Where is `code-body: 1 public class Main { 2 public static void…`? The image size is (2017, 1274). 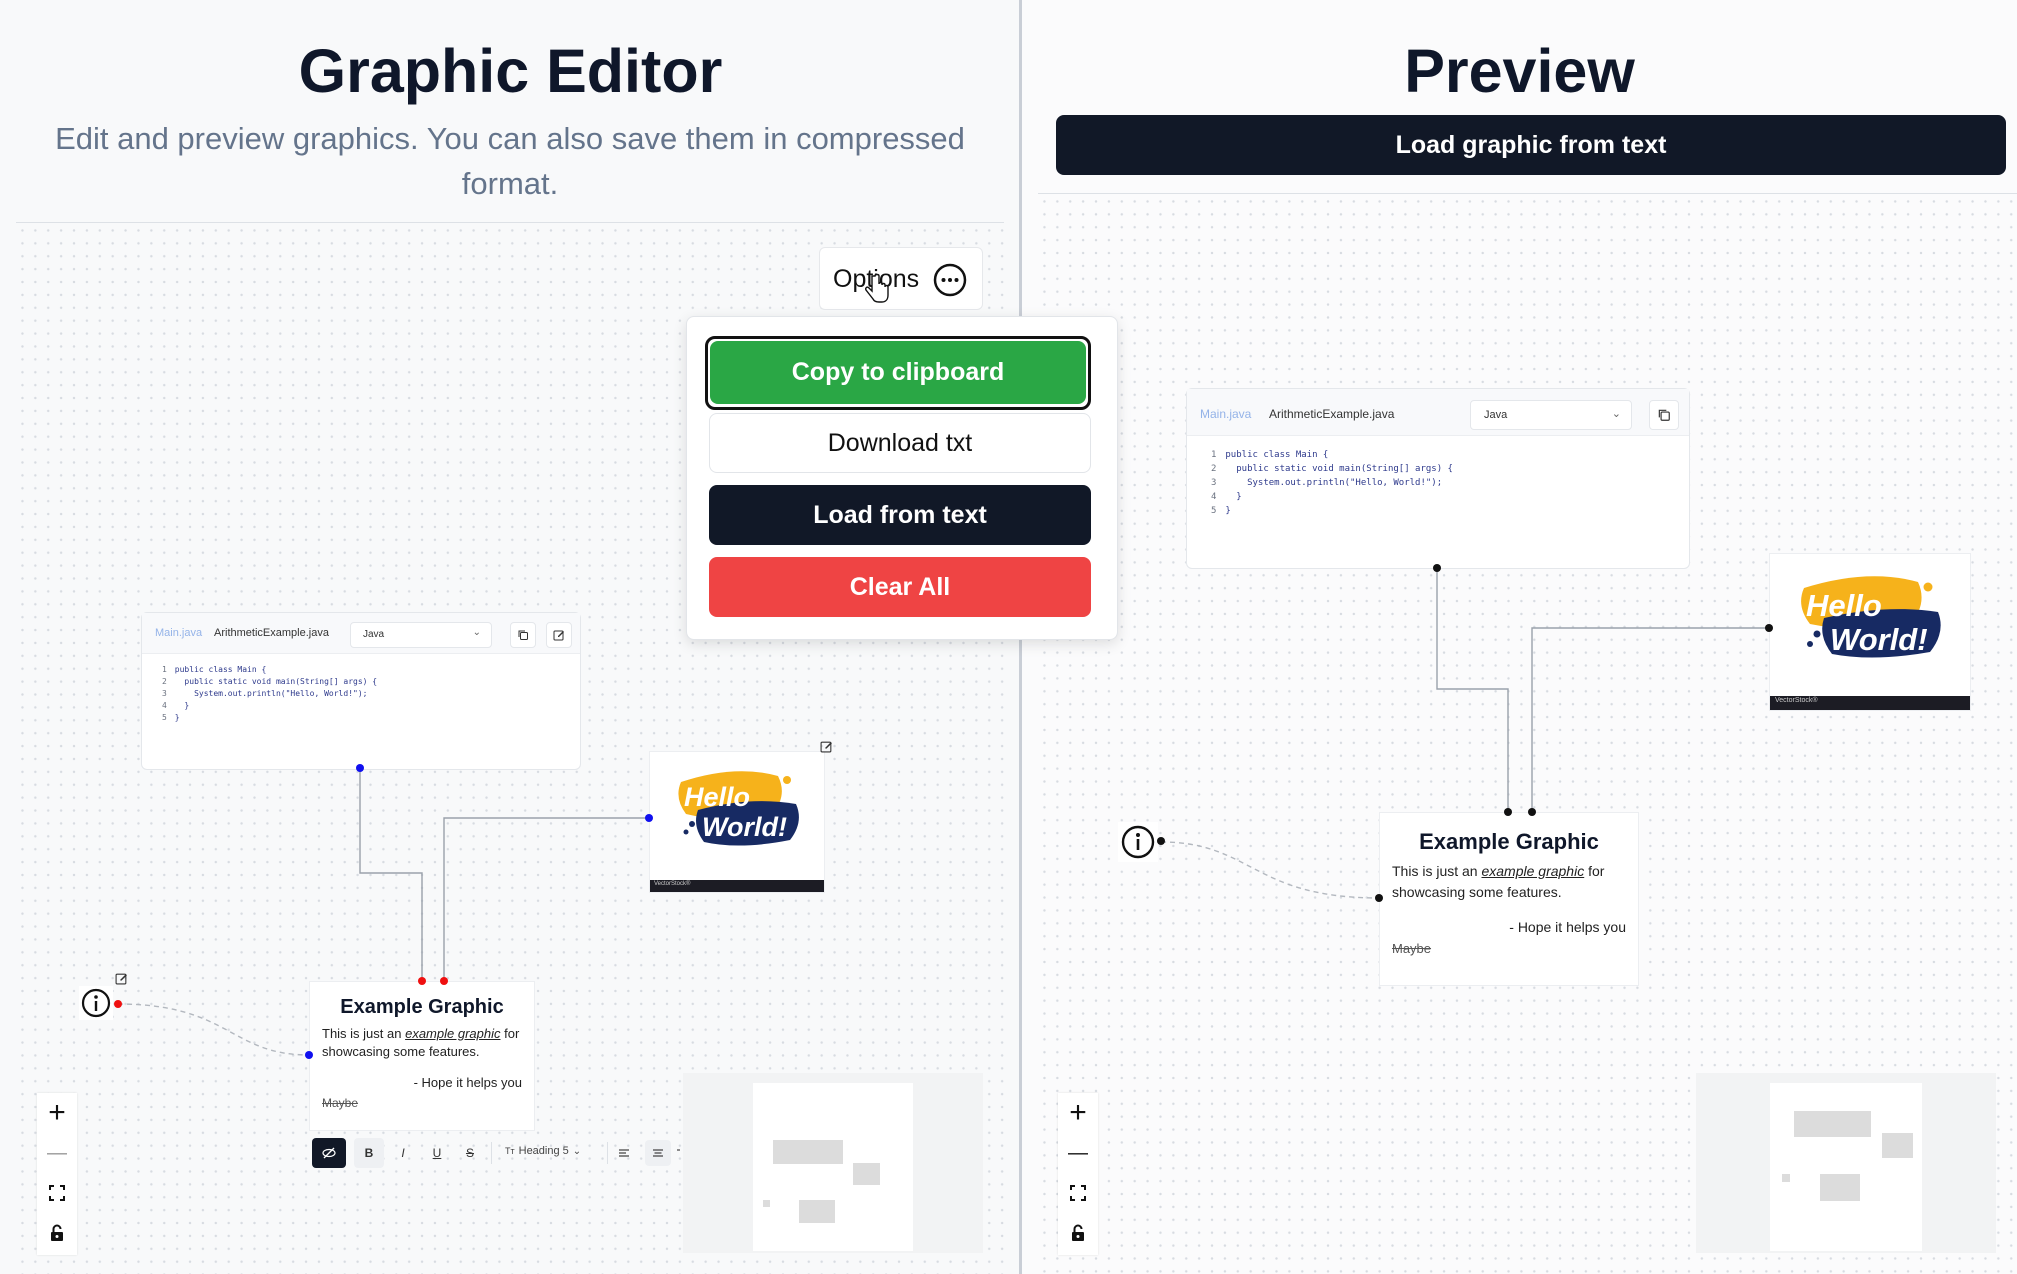
code-body: 1 public class Main { 2 public static void… is located at coordinates (1438, 477).